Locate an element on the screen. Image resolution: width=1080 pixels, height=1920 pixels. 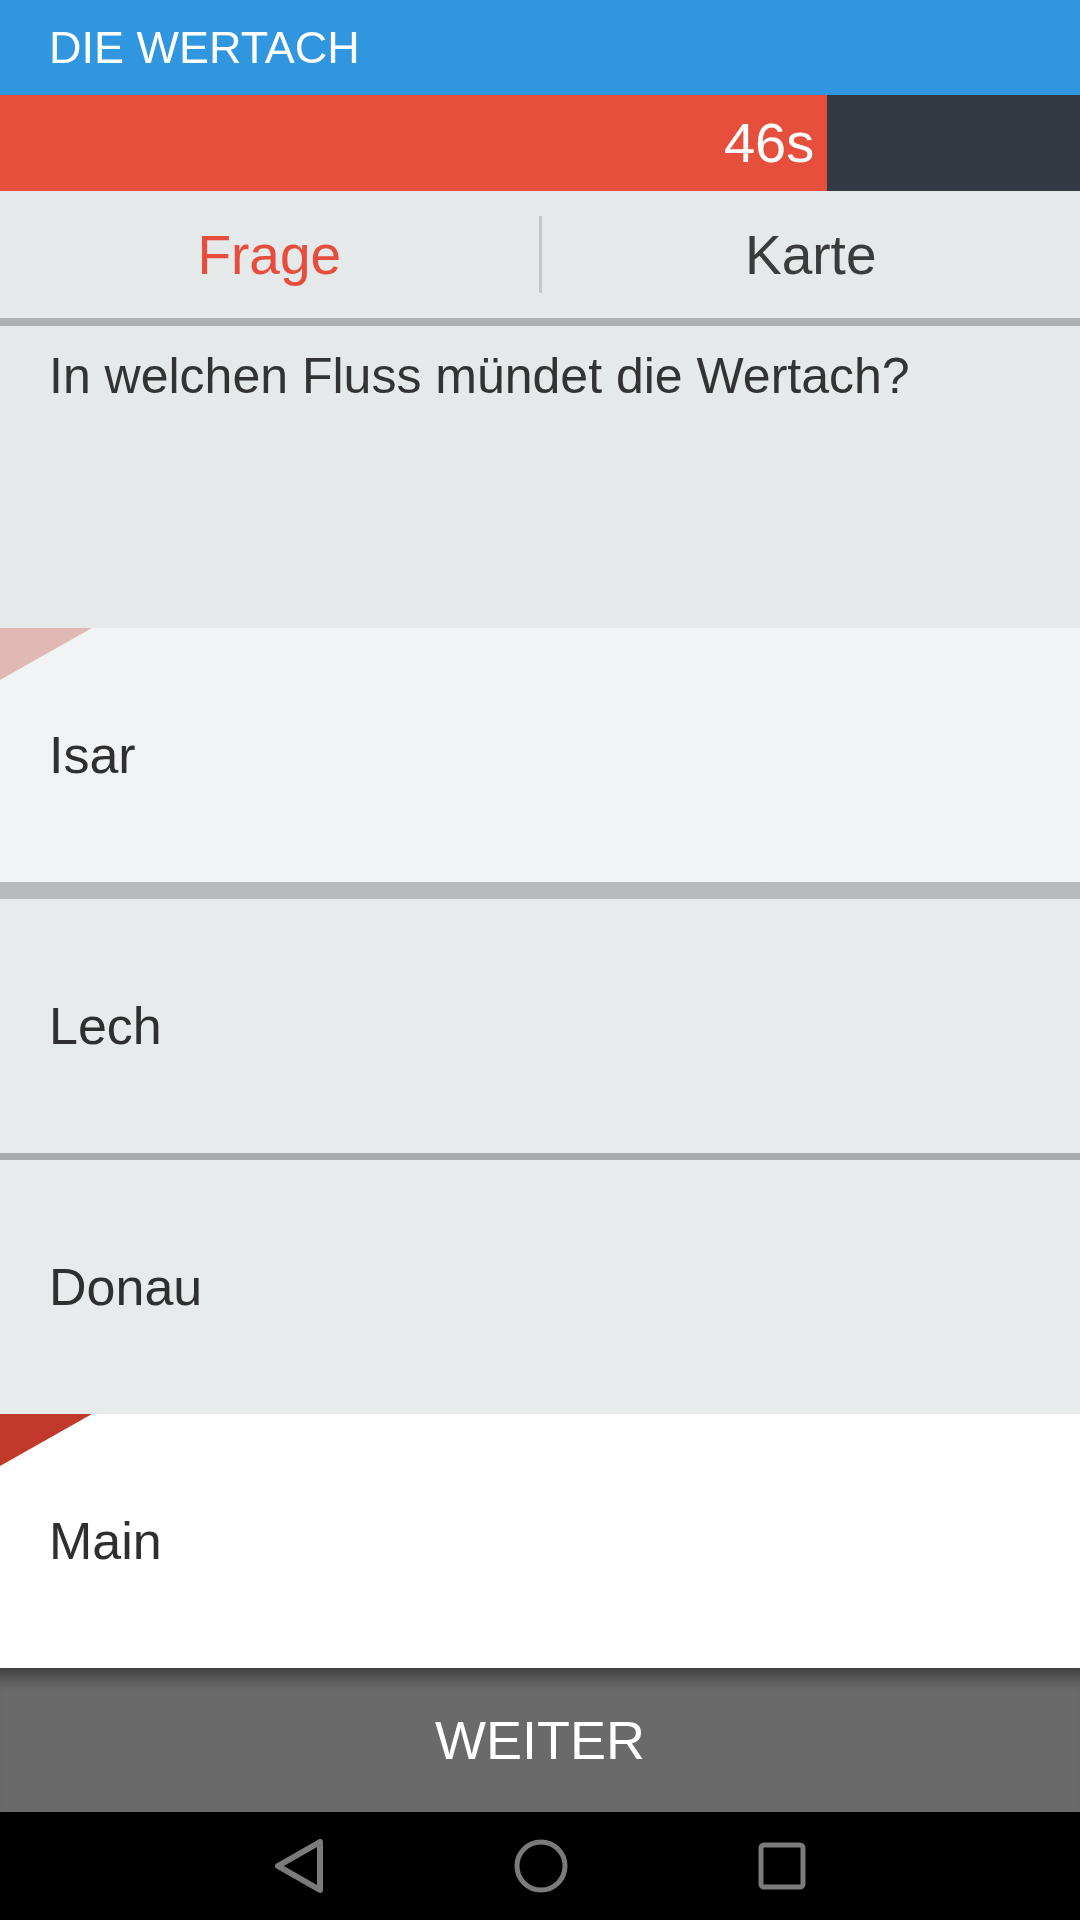
header-title: DIE WERTACH is located at coordinates (204, 47).